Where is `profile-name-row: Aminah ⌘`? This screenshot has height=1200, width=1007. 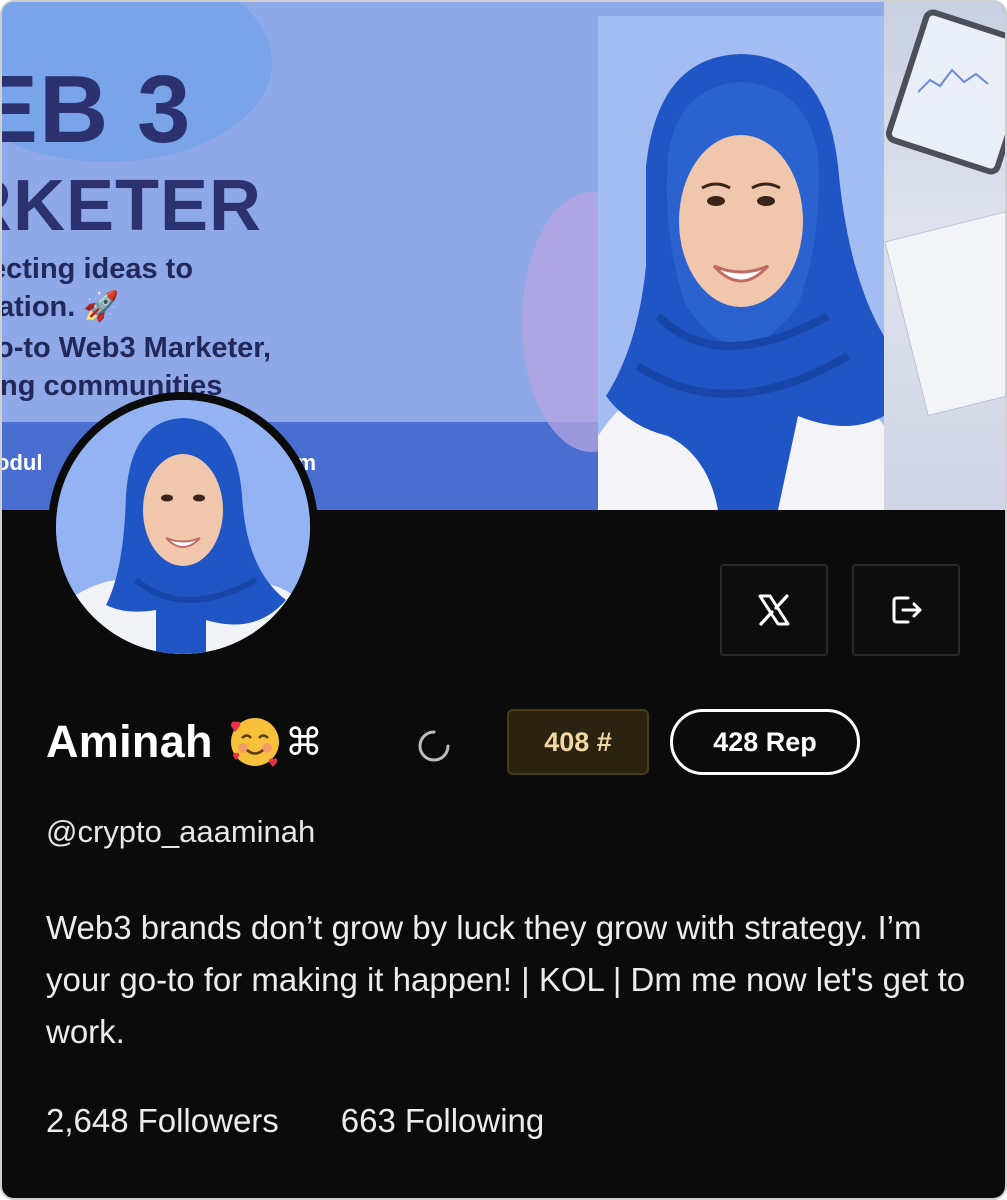
profile-name-row: Aminah ⌘ is located at coordinates (184, 742).